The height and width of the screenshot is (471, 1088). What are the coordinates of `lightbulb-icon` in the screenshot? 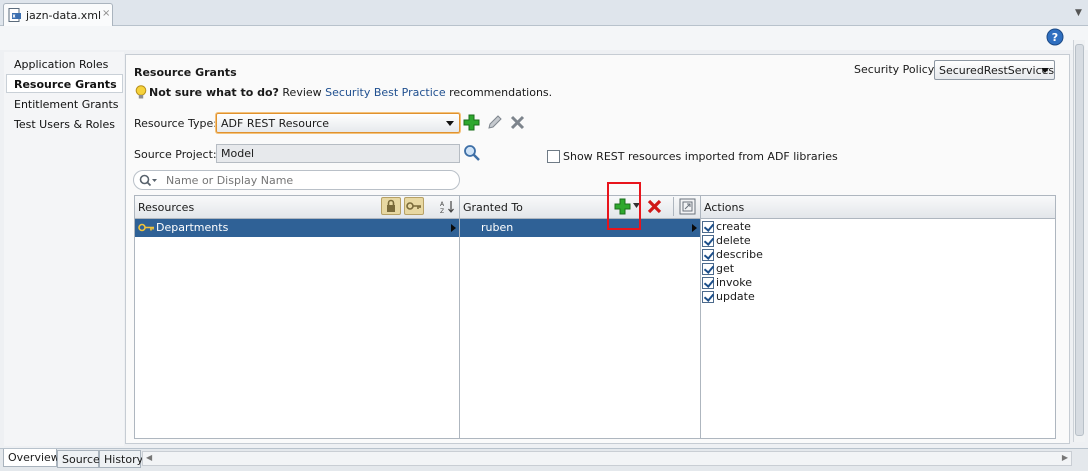 It's located at (141, 92).